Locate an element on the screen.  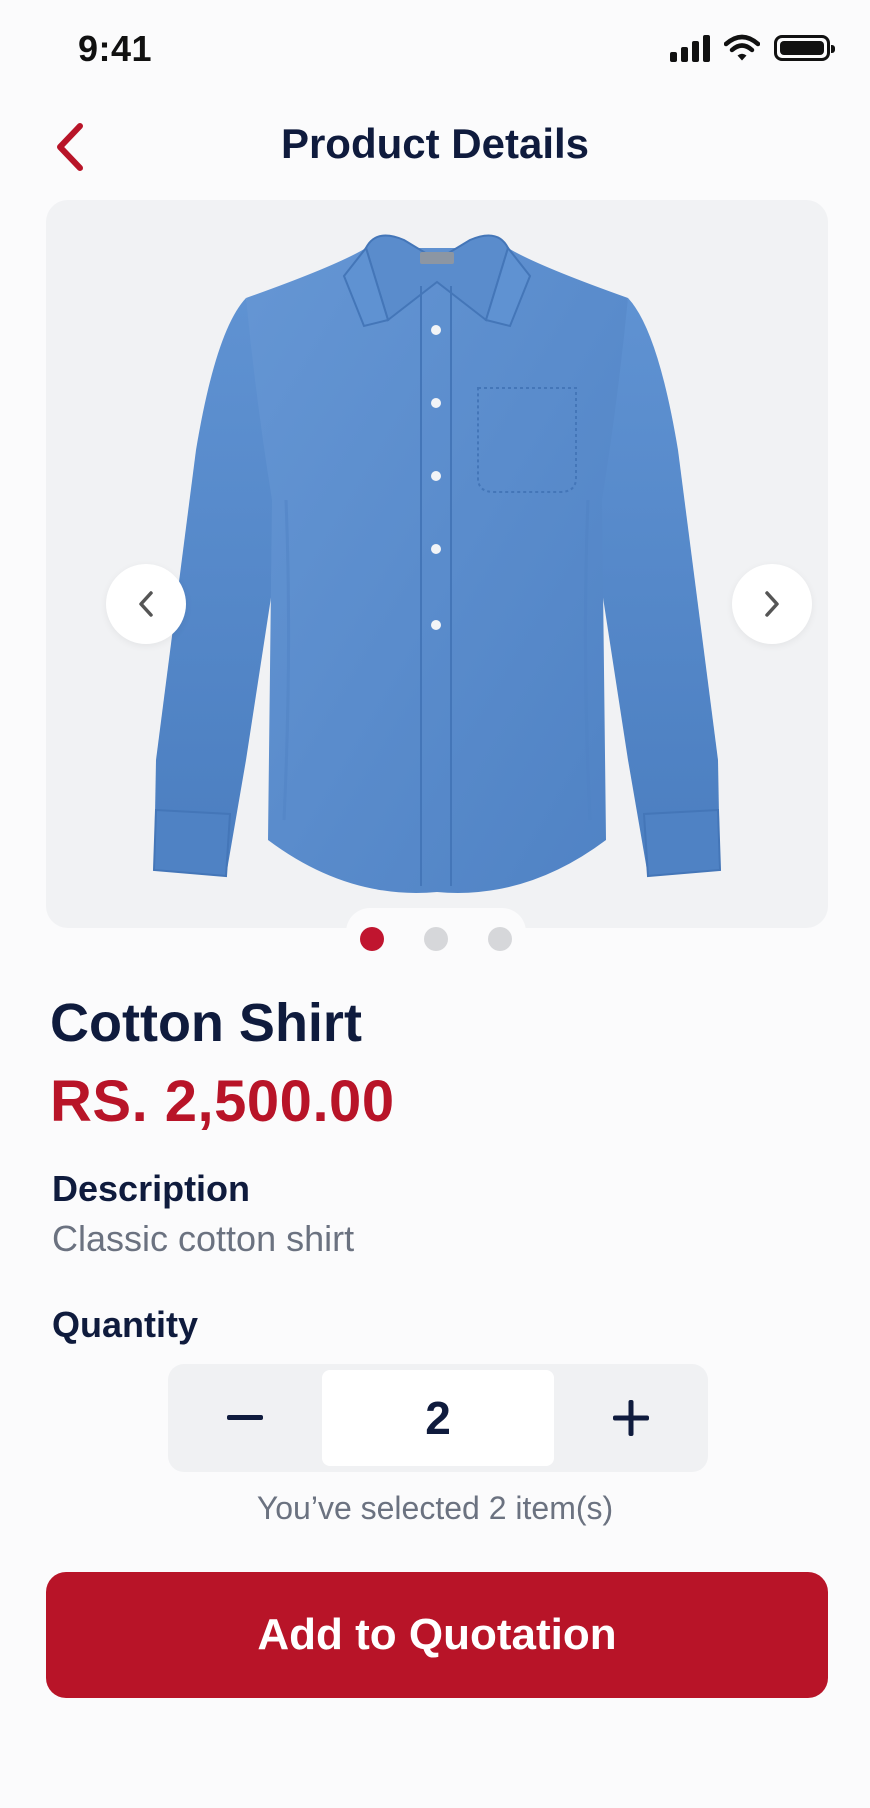
quantity-value: 2 is located at coordinates (438, 1418).